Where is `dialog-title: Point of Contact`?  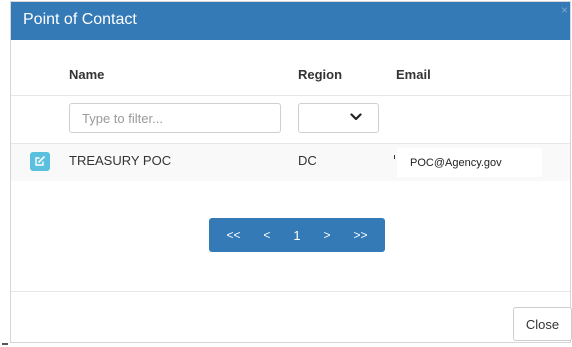 dialog-title: Point of Contact is located at coordinates (80, 19).